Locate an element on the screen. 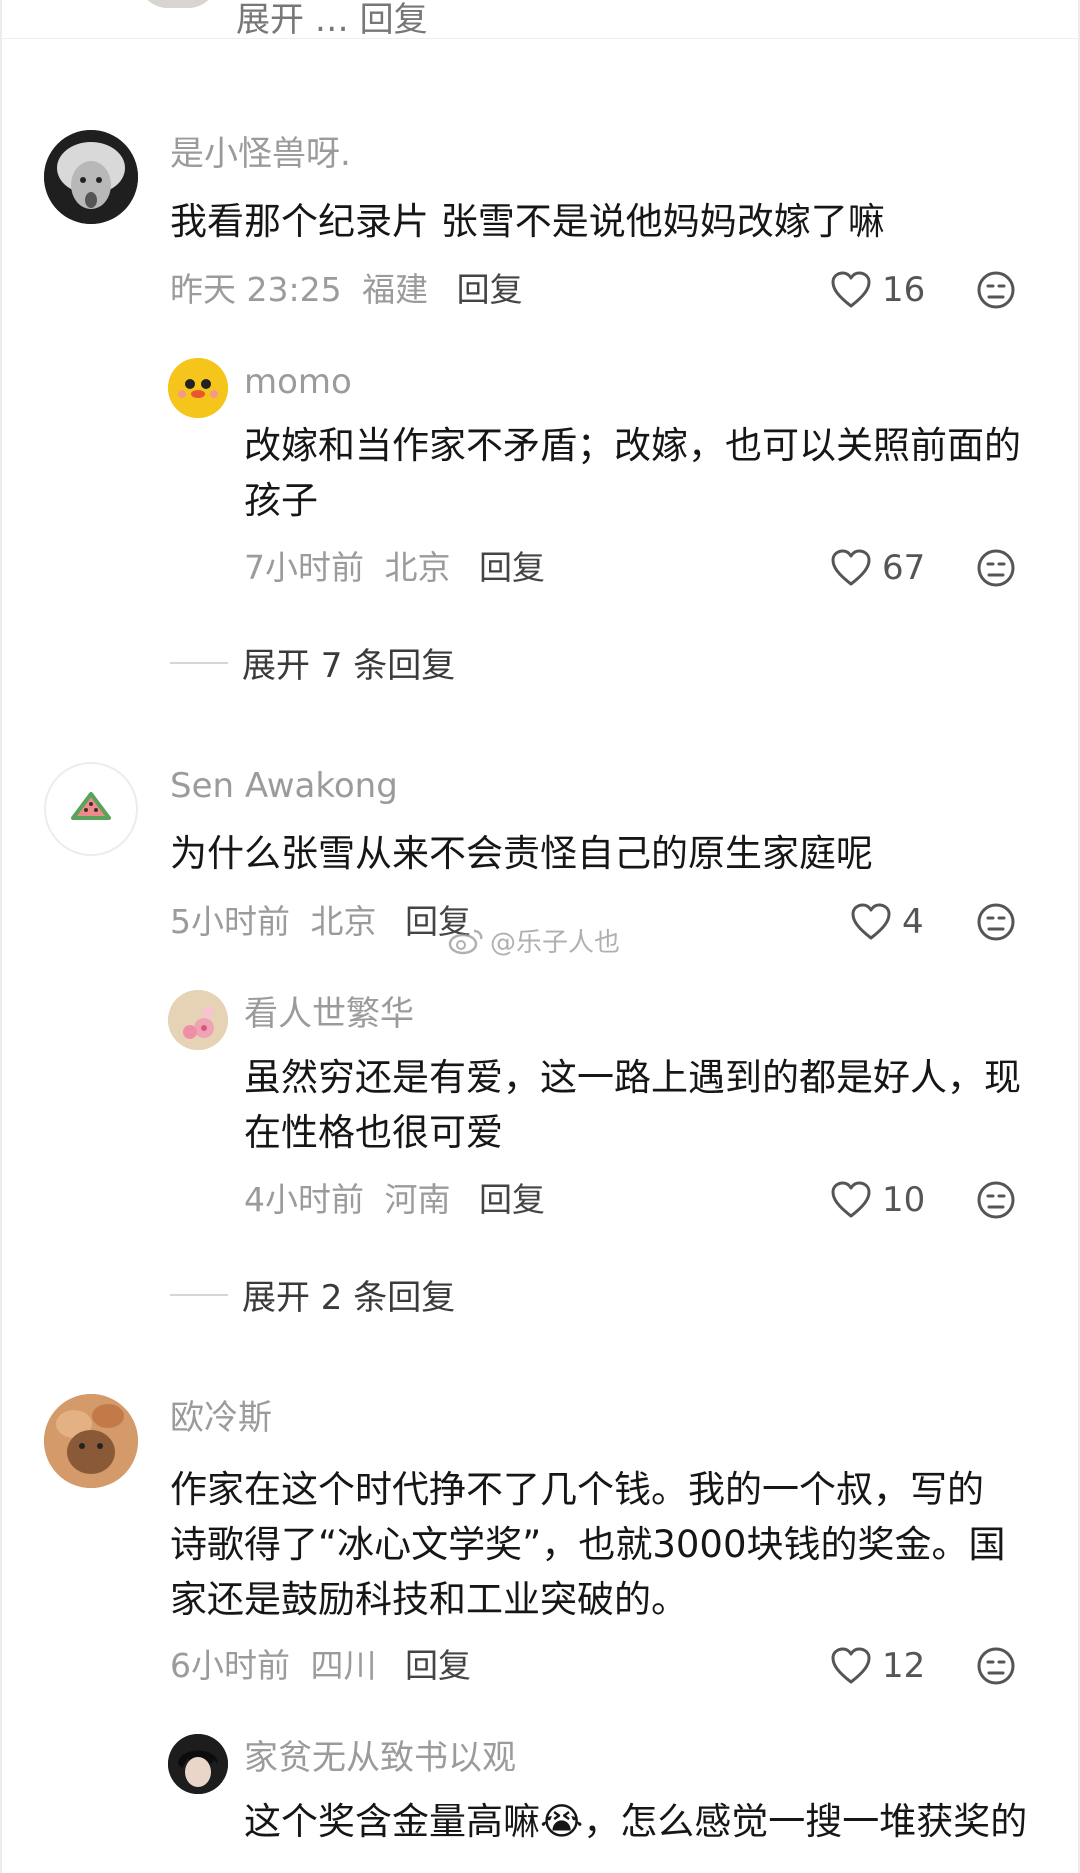 This screenshot has height=1873, width=1080. like-count: 67 is located at coordinates (904, 568).